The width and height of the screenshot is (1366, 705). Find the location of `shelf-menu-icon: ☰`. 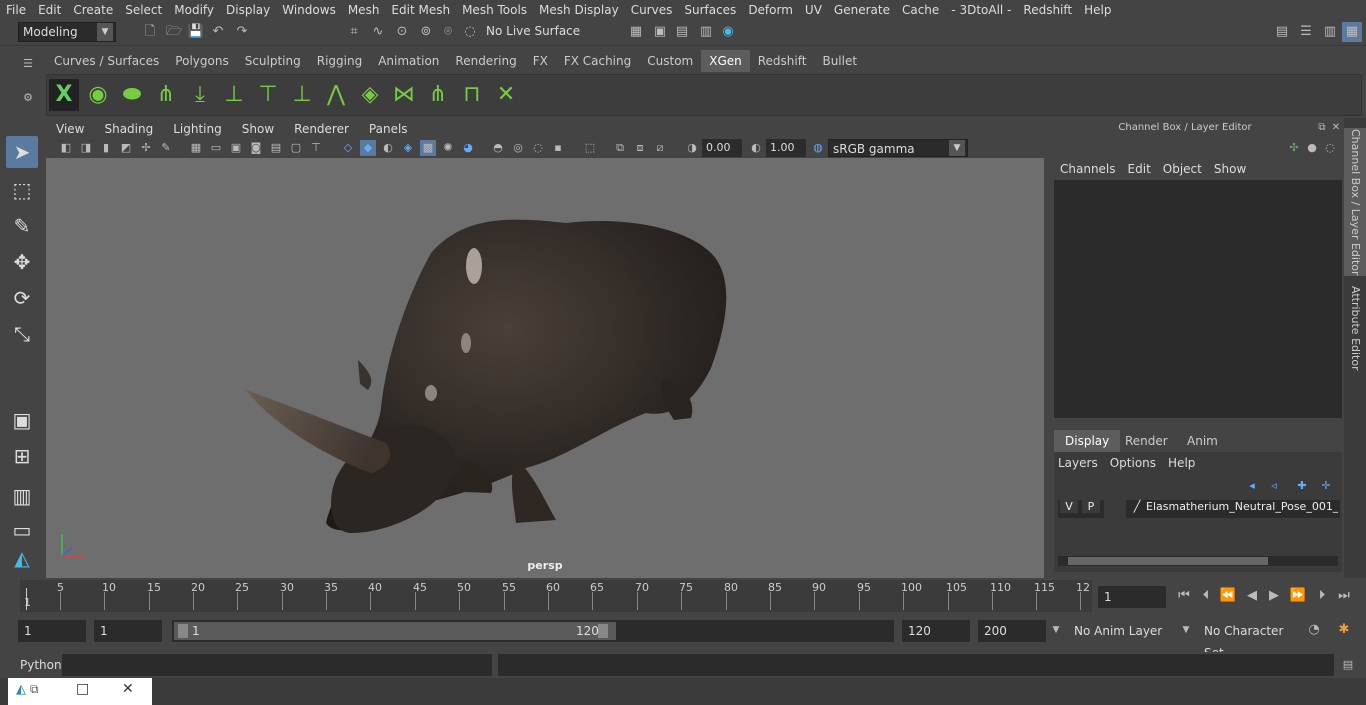

shelf-menu-icon: ☰ is located at coordinates (28, 64).